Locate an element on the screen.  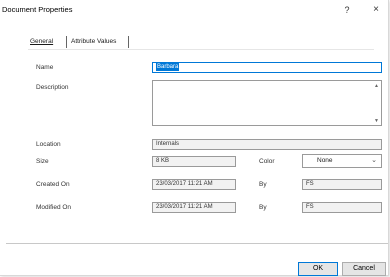
window-title: Document Properties is located at coordinates (37, 9).